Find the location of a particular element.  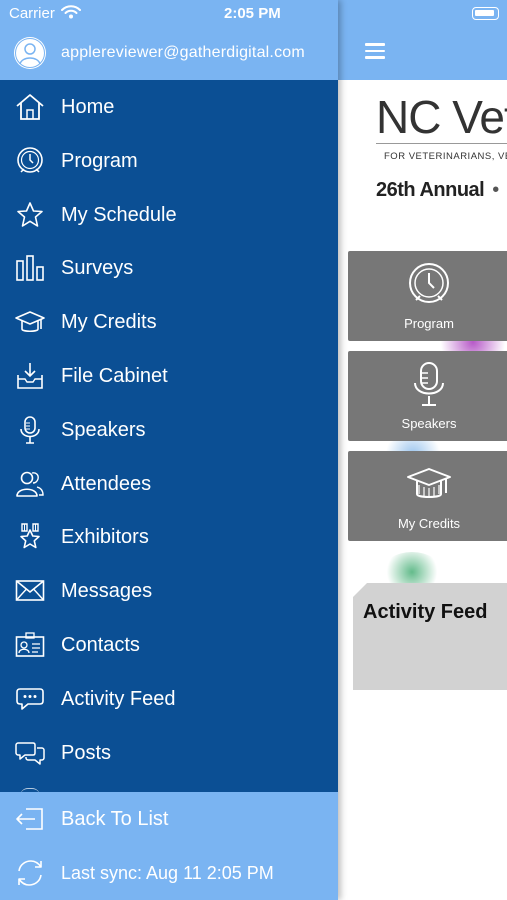

tile-speakers: Speakers is located at coordinates (427, 396).